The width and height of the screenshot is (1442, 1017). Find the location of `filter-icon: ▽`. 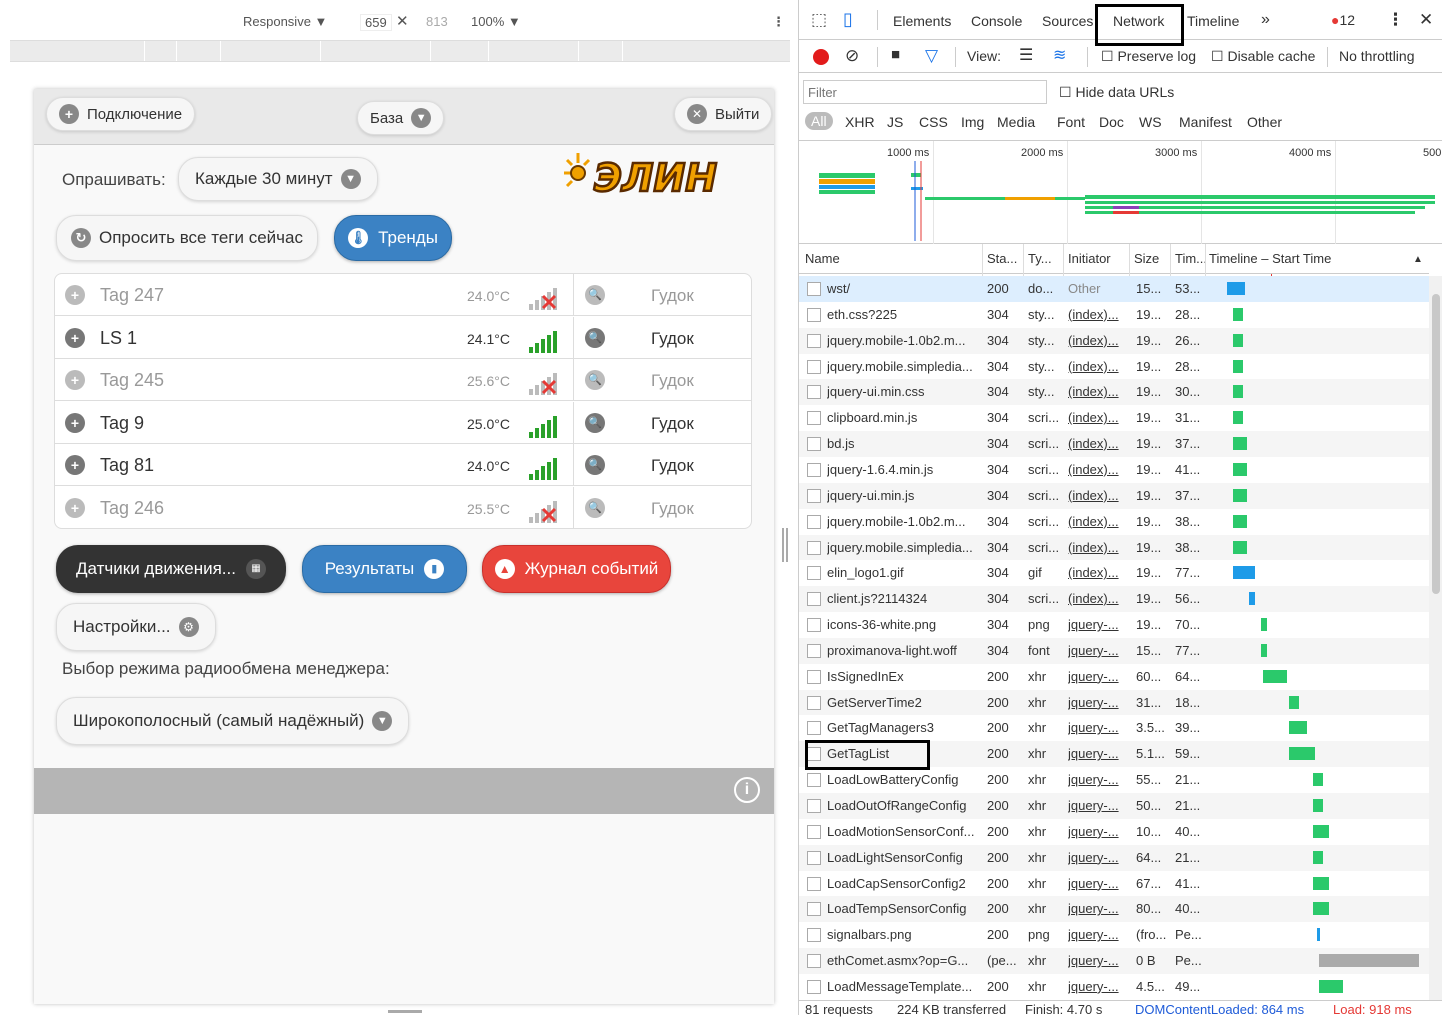

filter-icon: ▽ is located at coordinates (931, 56).